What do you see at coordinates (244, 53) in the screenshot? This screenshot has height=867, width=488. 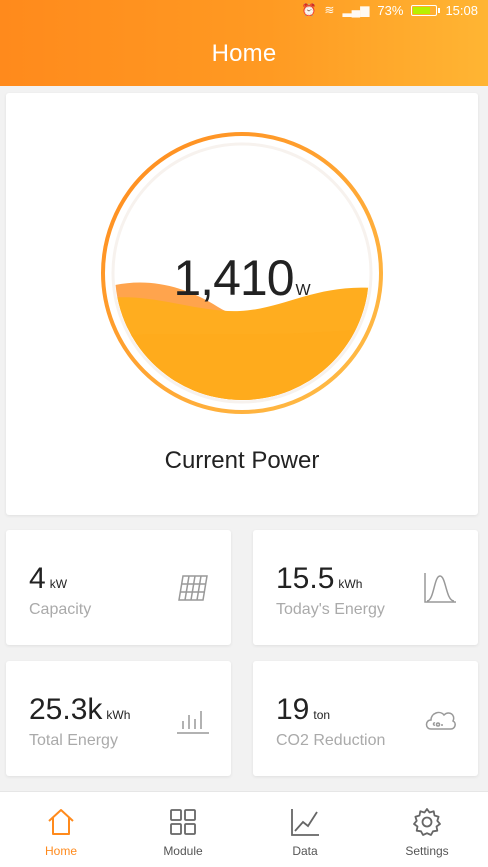 I see `page-title: Home` at bounding box center [244, 53].